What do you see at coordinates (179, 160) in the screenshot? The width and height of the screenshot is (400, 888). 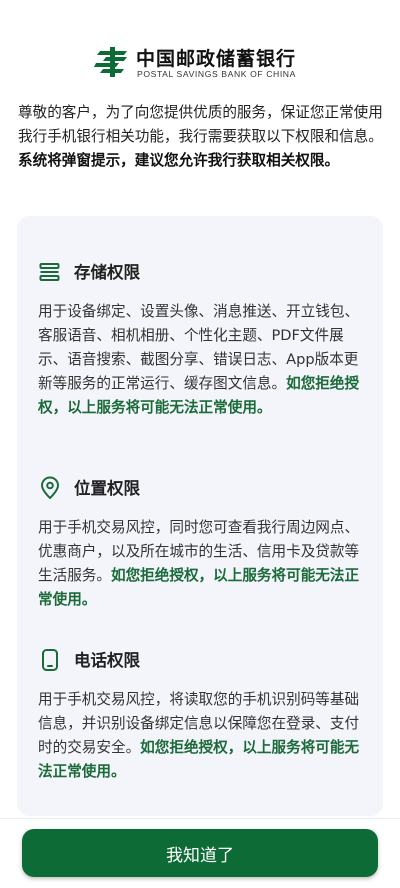 I see `intro-bold: 系统将弹窗提示，建议您允许我行获取相关权限。` at bounding box center [179, 160].